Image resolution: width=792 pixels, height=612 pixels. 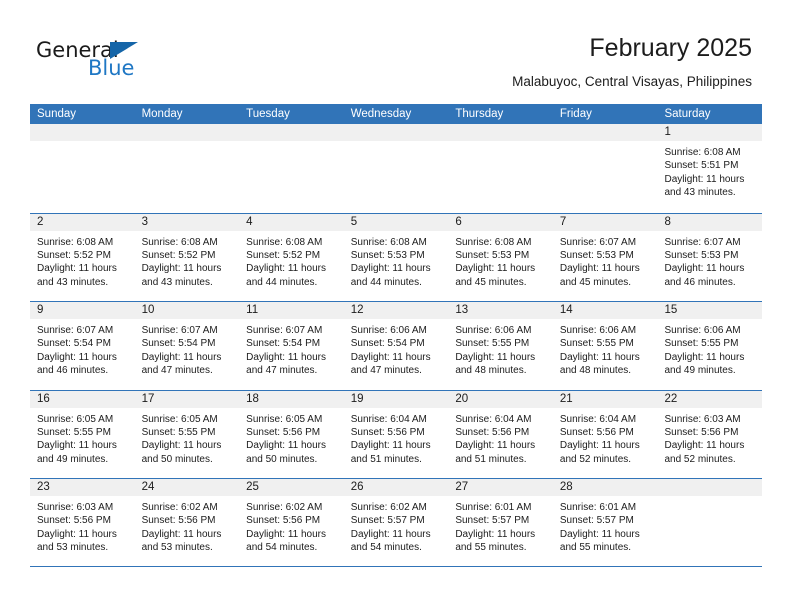 I want to click on calendar-day-header: 27, so click(x=500, y=487).